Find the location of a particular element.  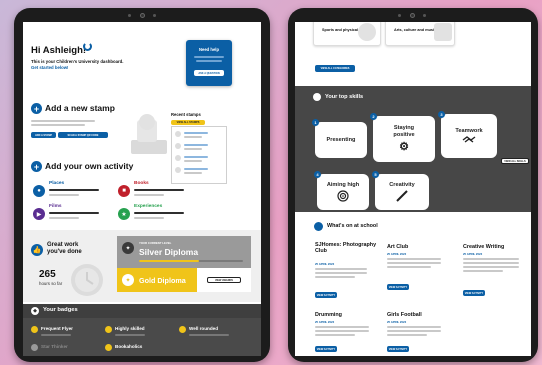

badge-highly-skilled: Highly skilled is located at coordinates (130, 328).